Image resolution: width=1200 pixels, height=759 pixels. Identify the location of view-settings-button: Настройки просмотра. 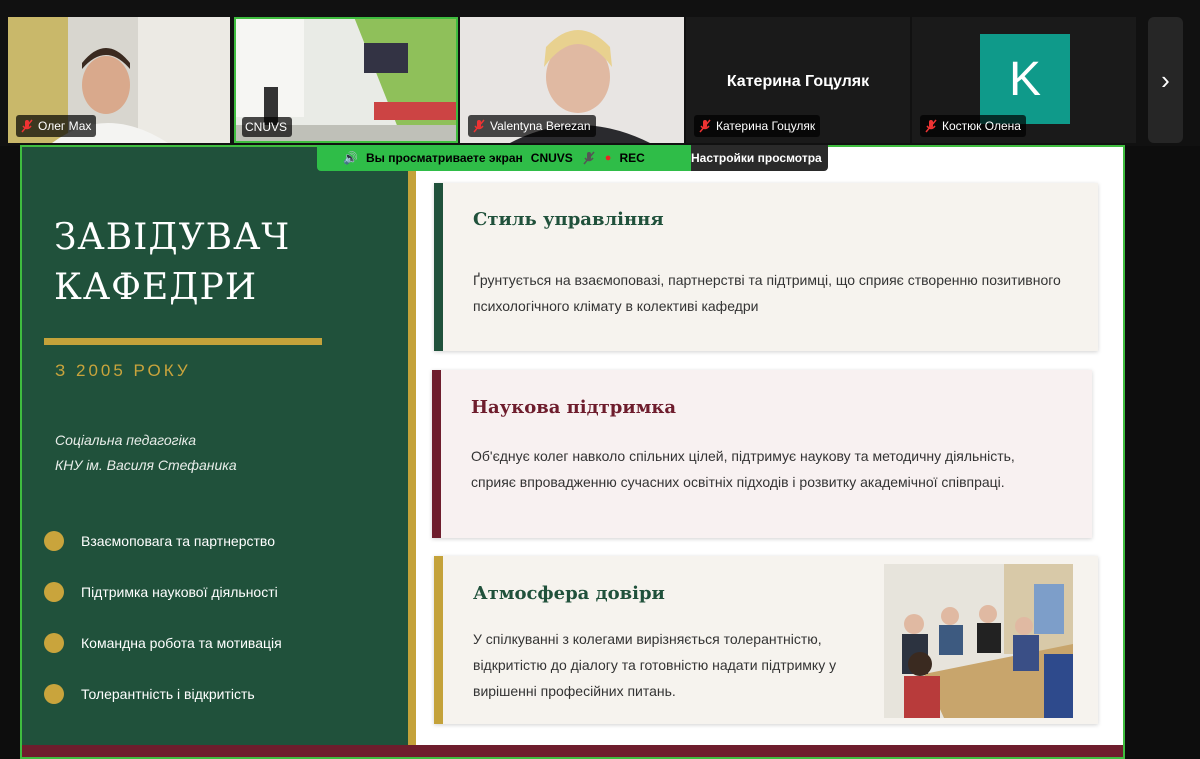
(759, 158).